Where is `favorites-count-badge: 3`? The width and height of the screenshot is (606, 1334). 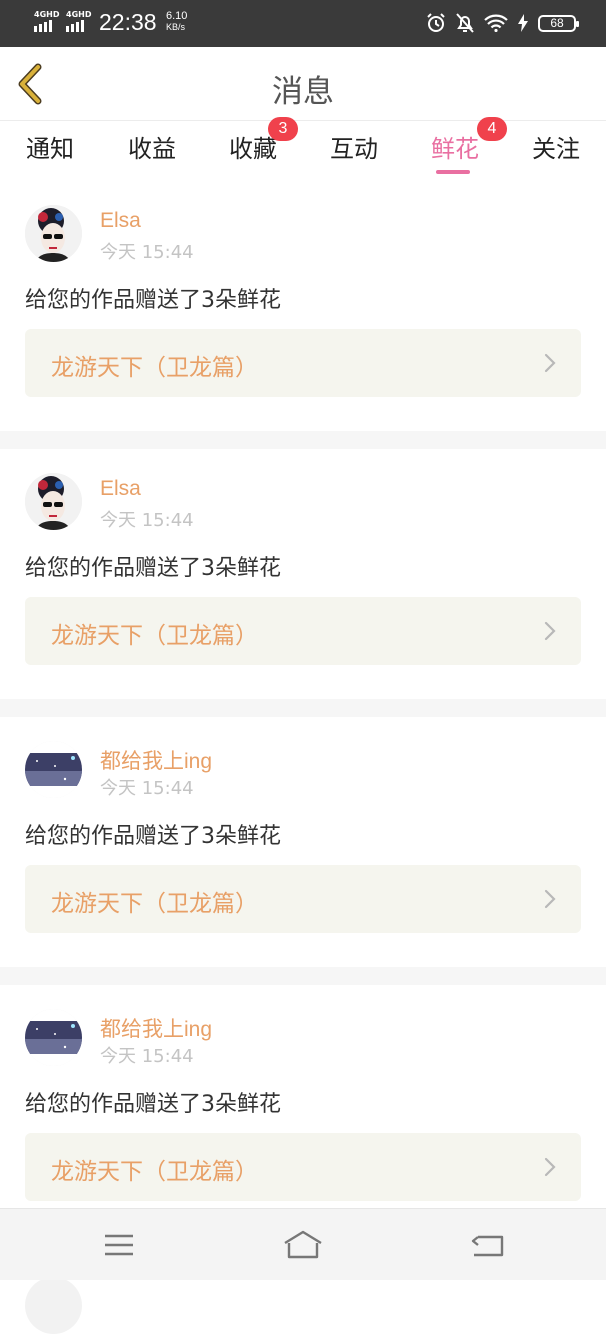 favorites-count-badge: 3 is located at coordinates (283, 129).